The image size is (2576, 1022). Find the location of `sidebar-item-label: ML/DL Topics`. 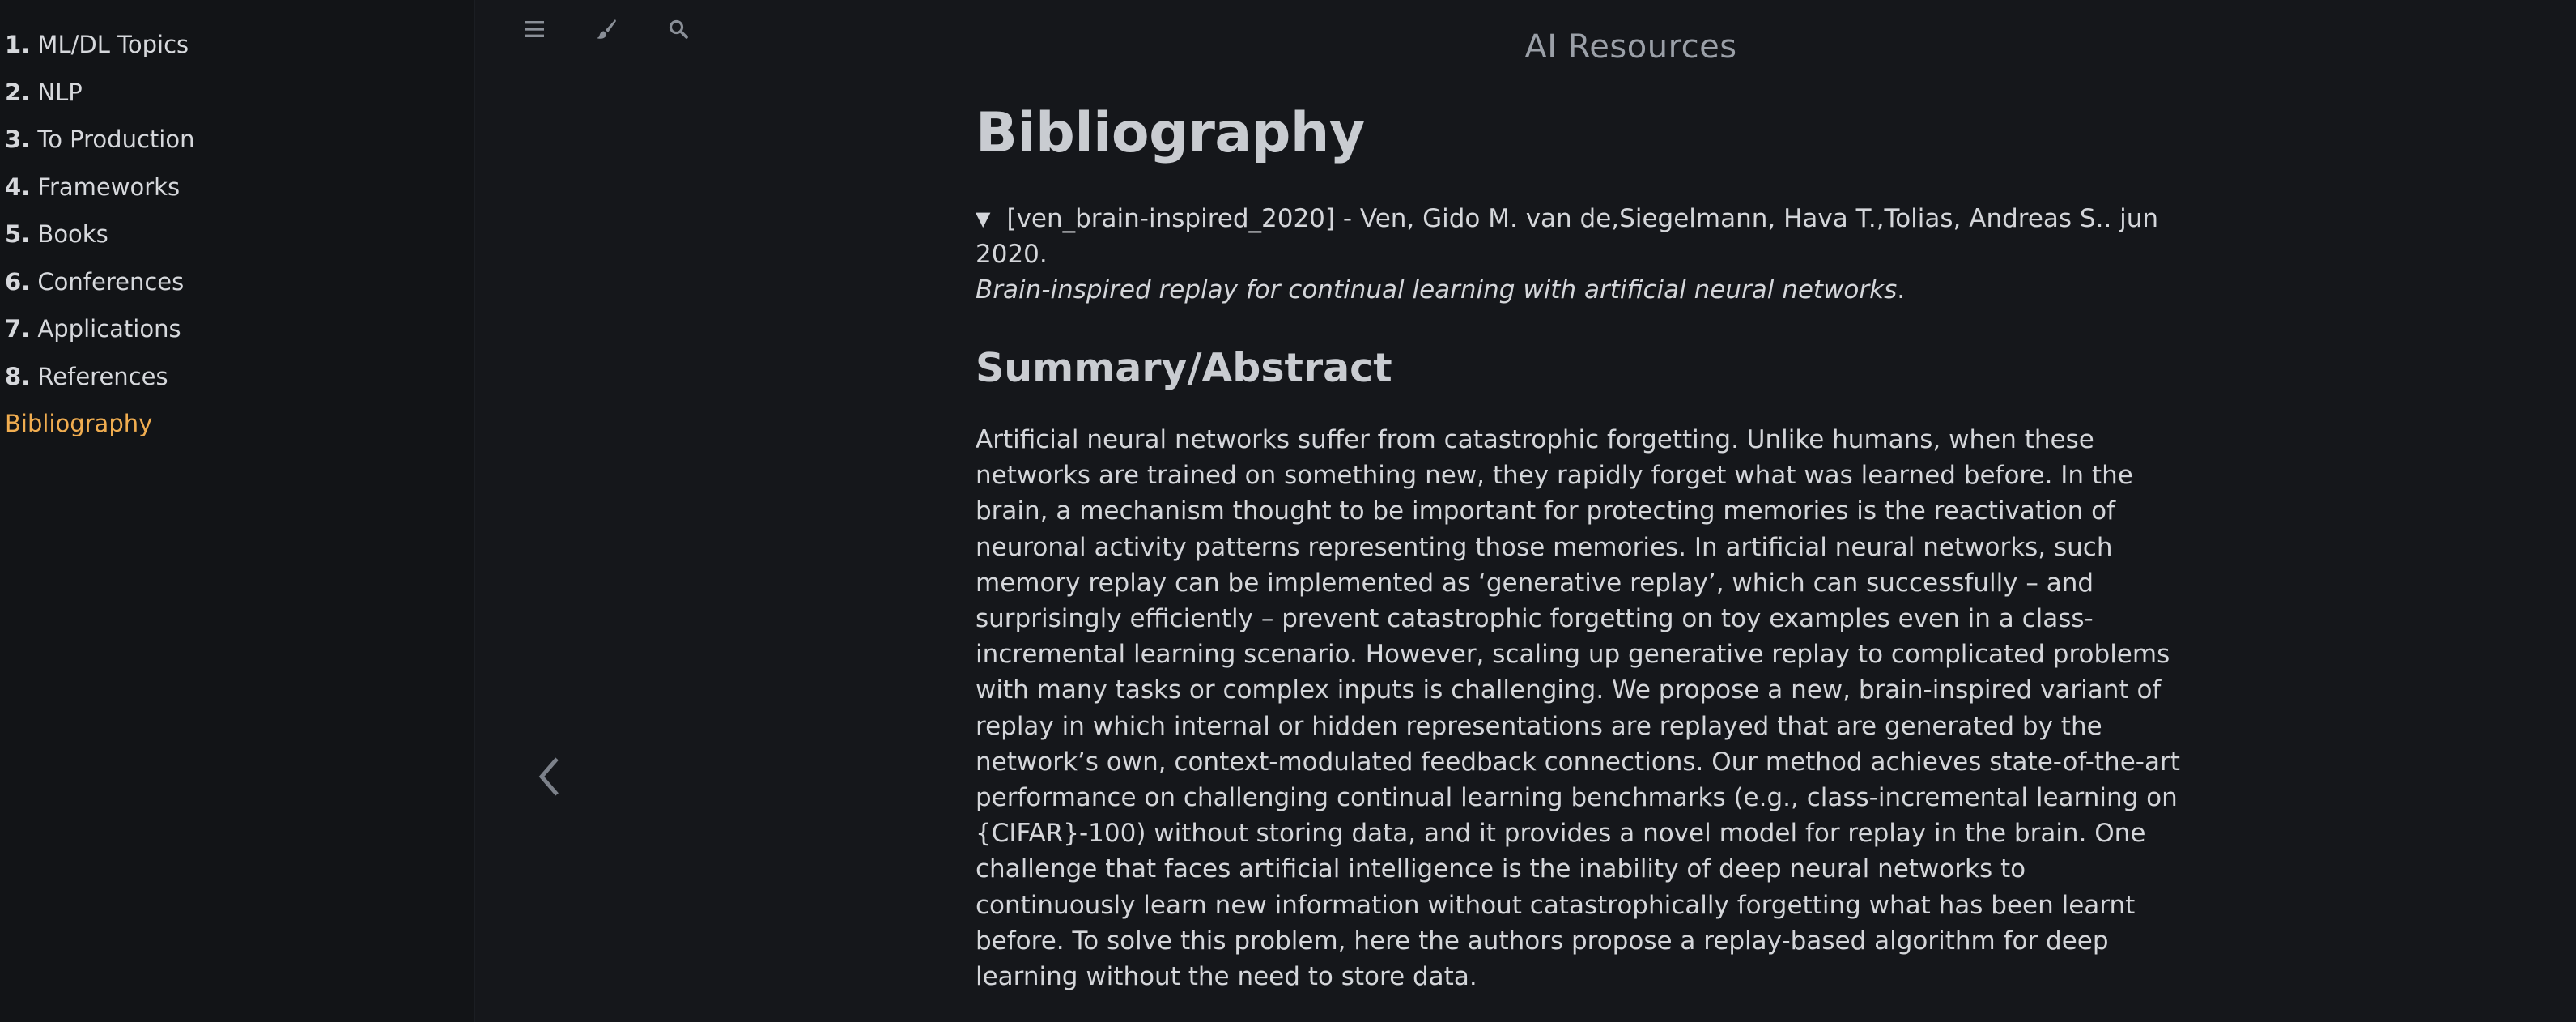

sidebar-item-label: ML/DL Topics is located at coordinates (113, 44).